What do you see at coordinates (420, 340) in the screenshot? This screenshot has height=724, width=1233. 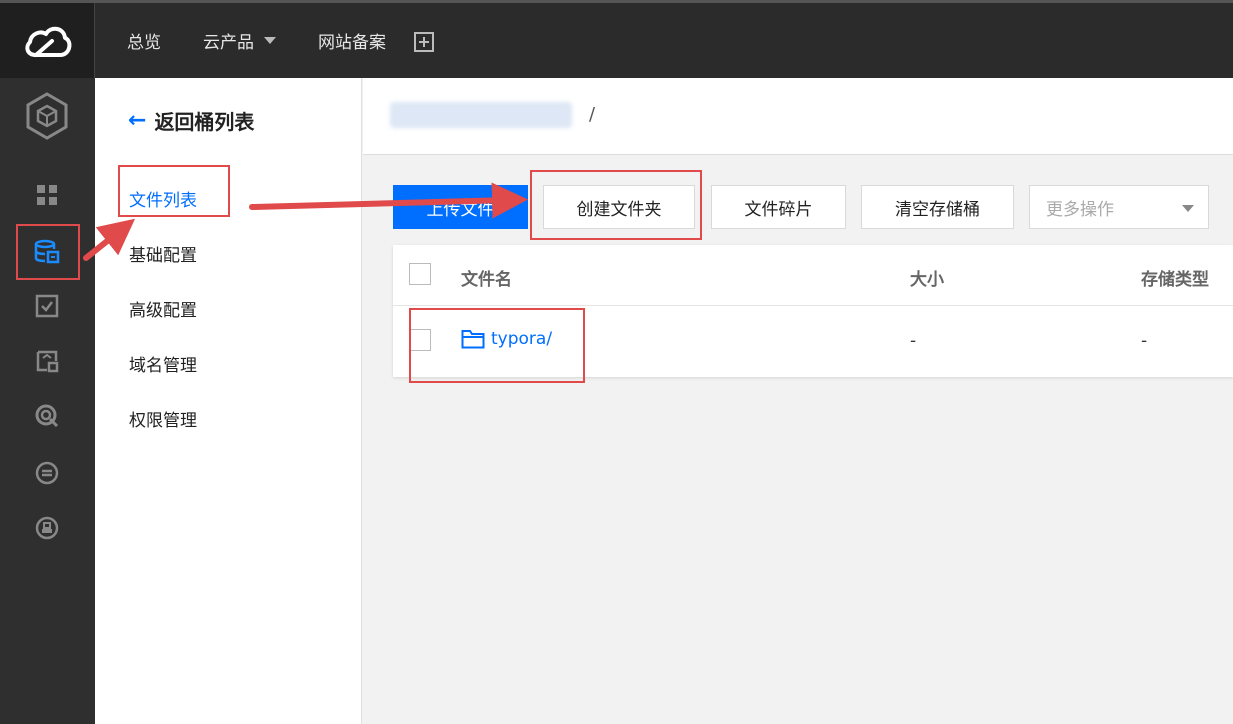 I see `row-checkbox` at bounding box center [420, 340].